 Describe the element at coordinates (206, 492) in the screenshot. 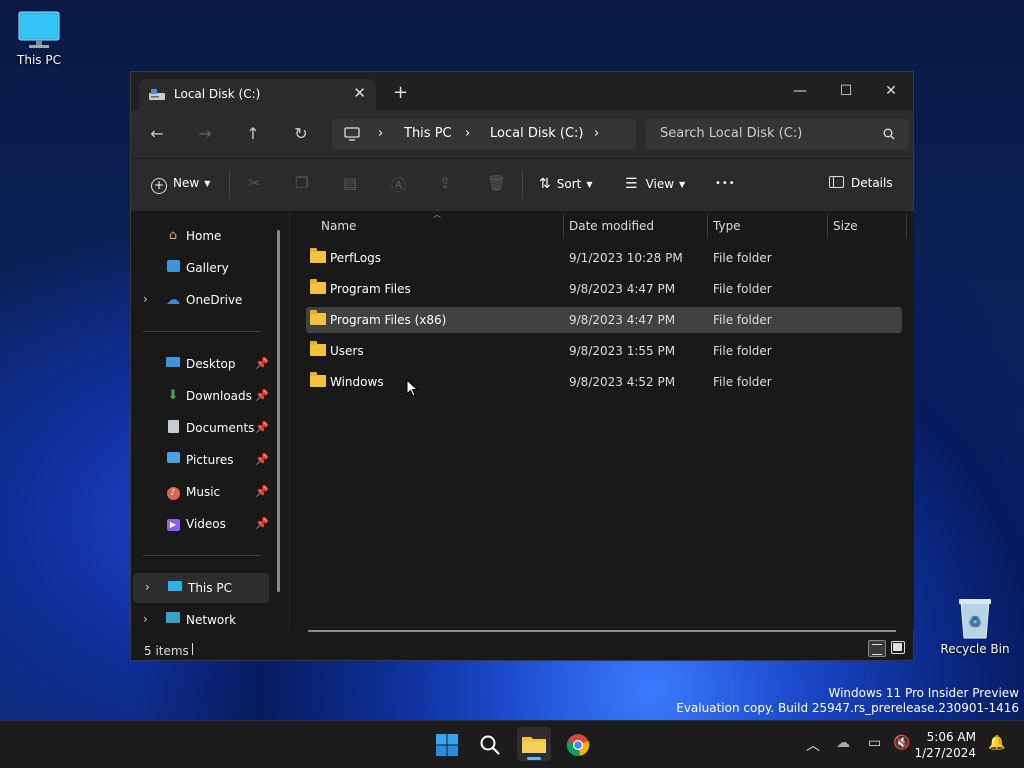

I see `sidebar-item-music: ♪ Music 📌` at that location.